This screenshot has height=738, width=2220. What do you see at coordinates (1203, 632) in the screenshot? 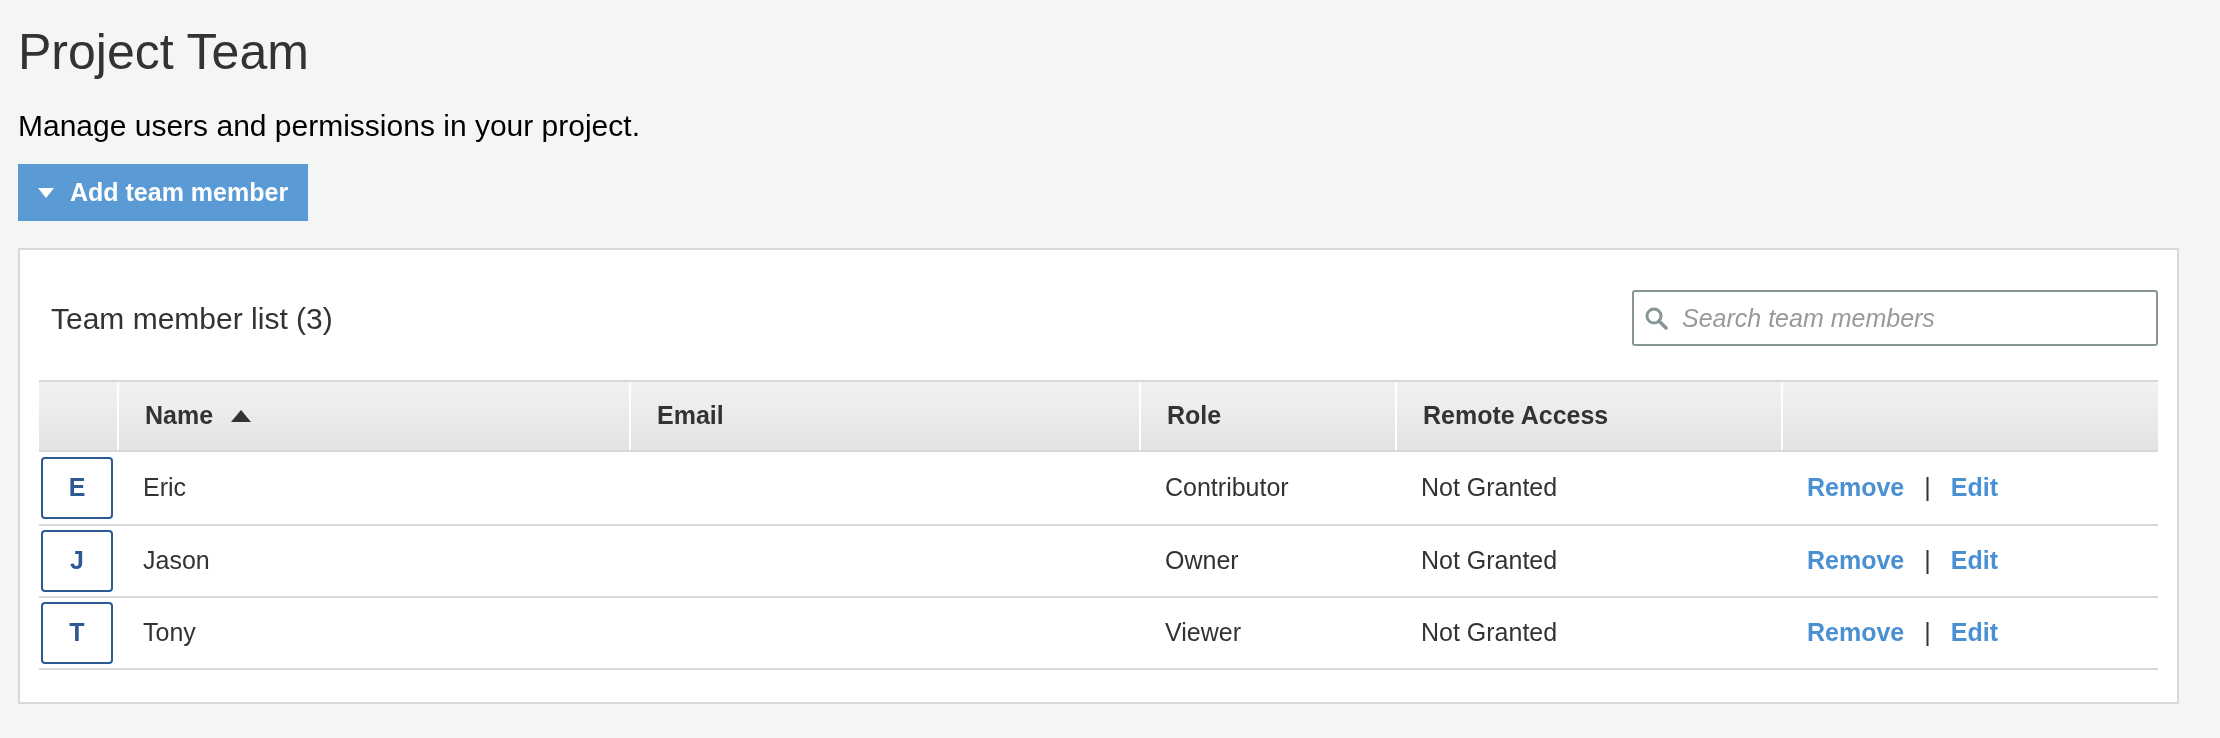
I see `table-cell: Viewer` at bounding box center [1203, 632].